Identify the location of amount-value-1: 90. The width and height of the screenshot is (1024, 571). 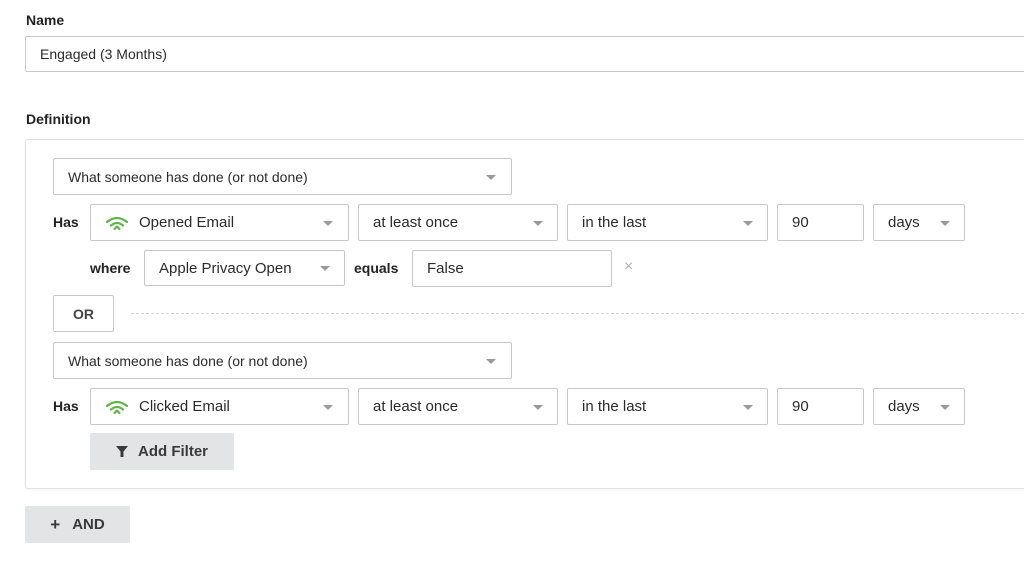
(800, 222).